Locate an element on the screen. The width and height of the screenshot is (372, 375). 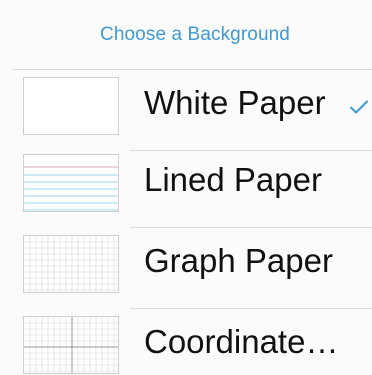
option-label: Graph Paper is located at coordinates (238, 260).